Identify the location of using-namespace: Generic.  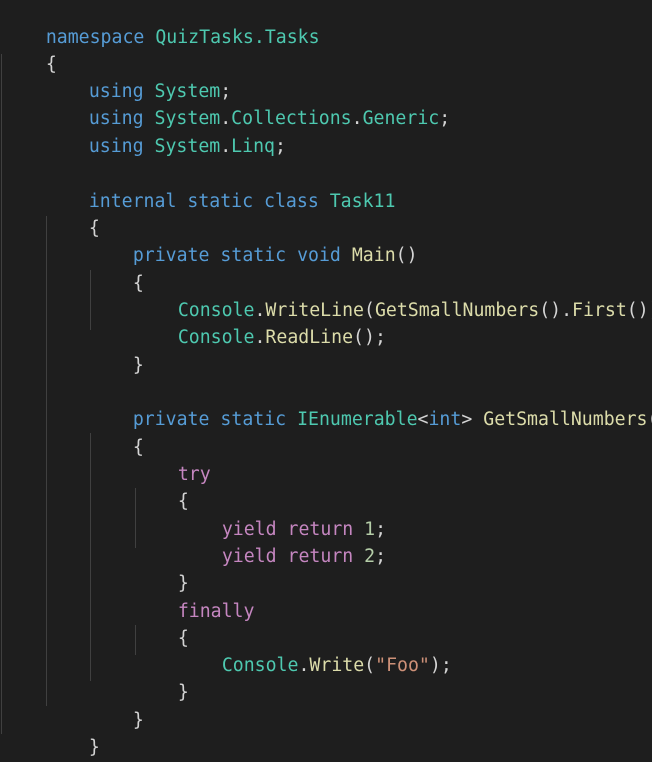
(401, 118).